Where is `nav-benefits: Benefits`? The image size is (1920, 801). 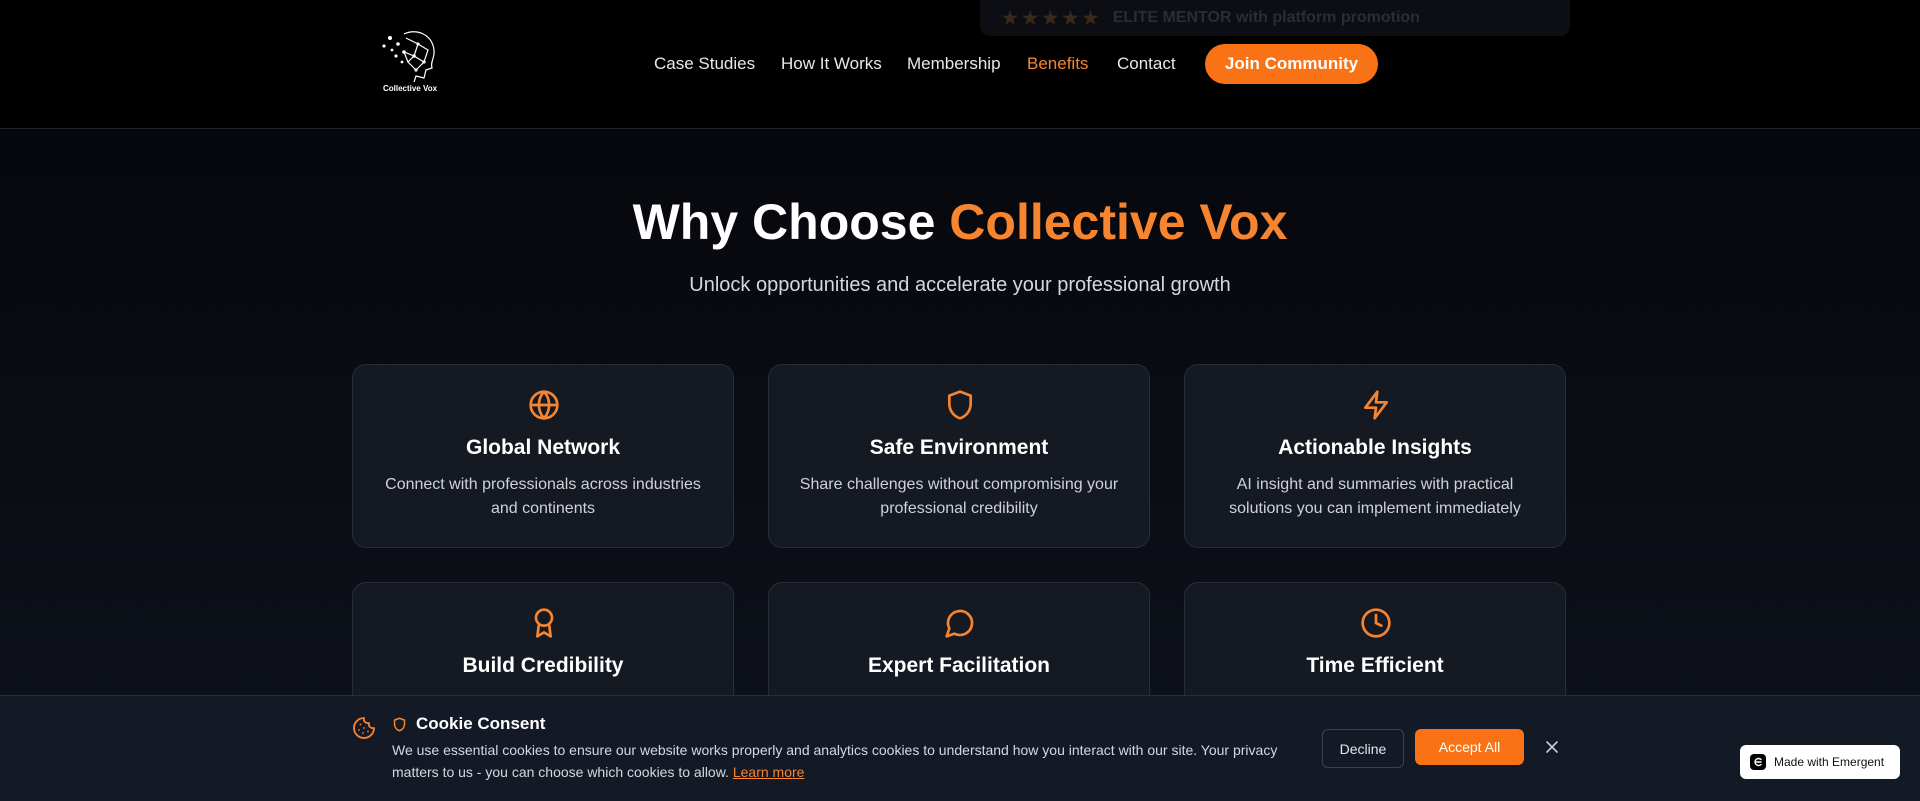 nav-benefits: Benefits is located at coordinates (1057, 64).